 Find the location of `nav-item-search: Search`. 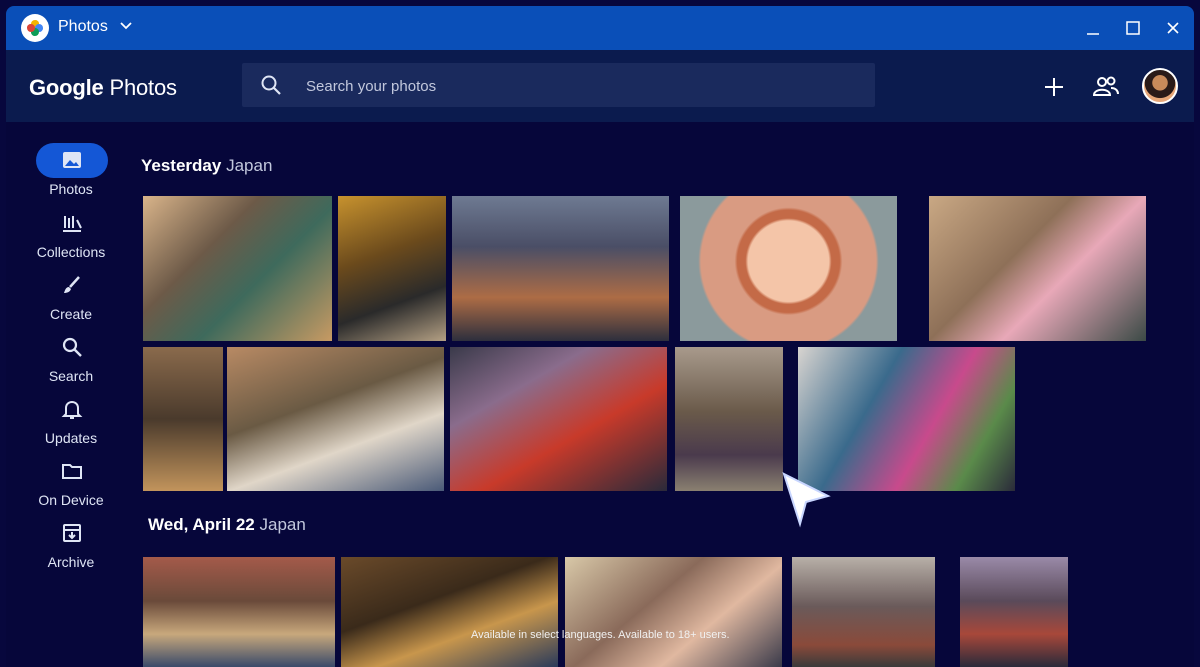

nav-item-search: Search is located at coordinates (71, 358).